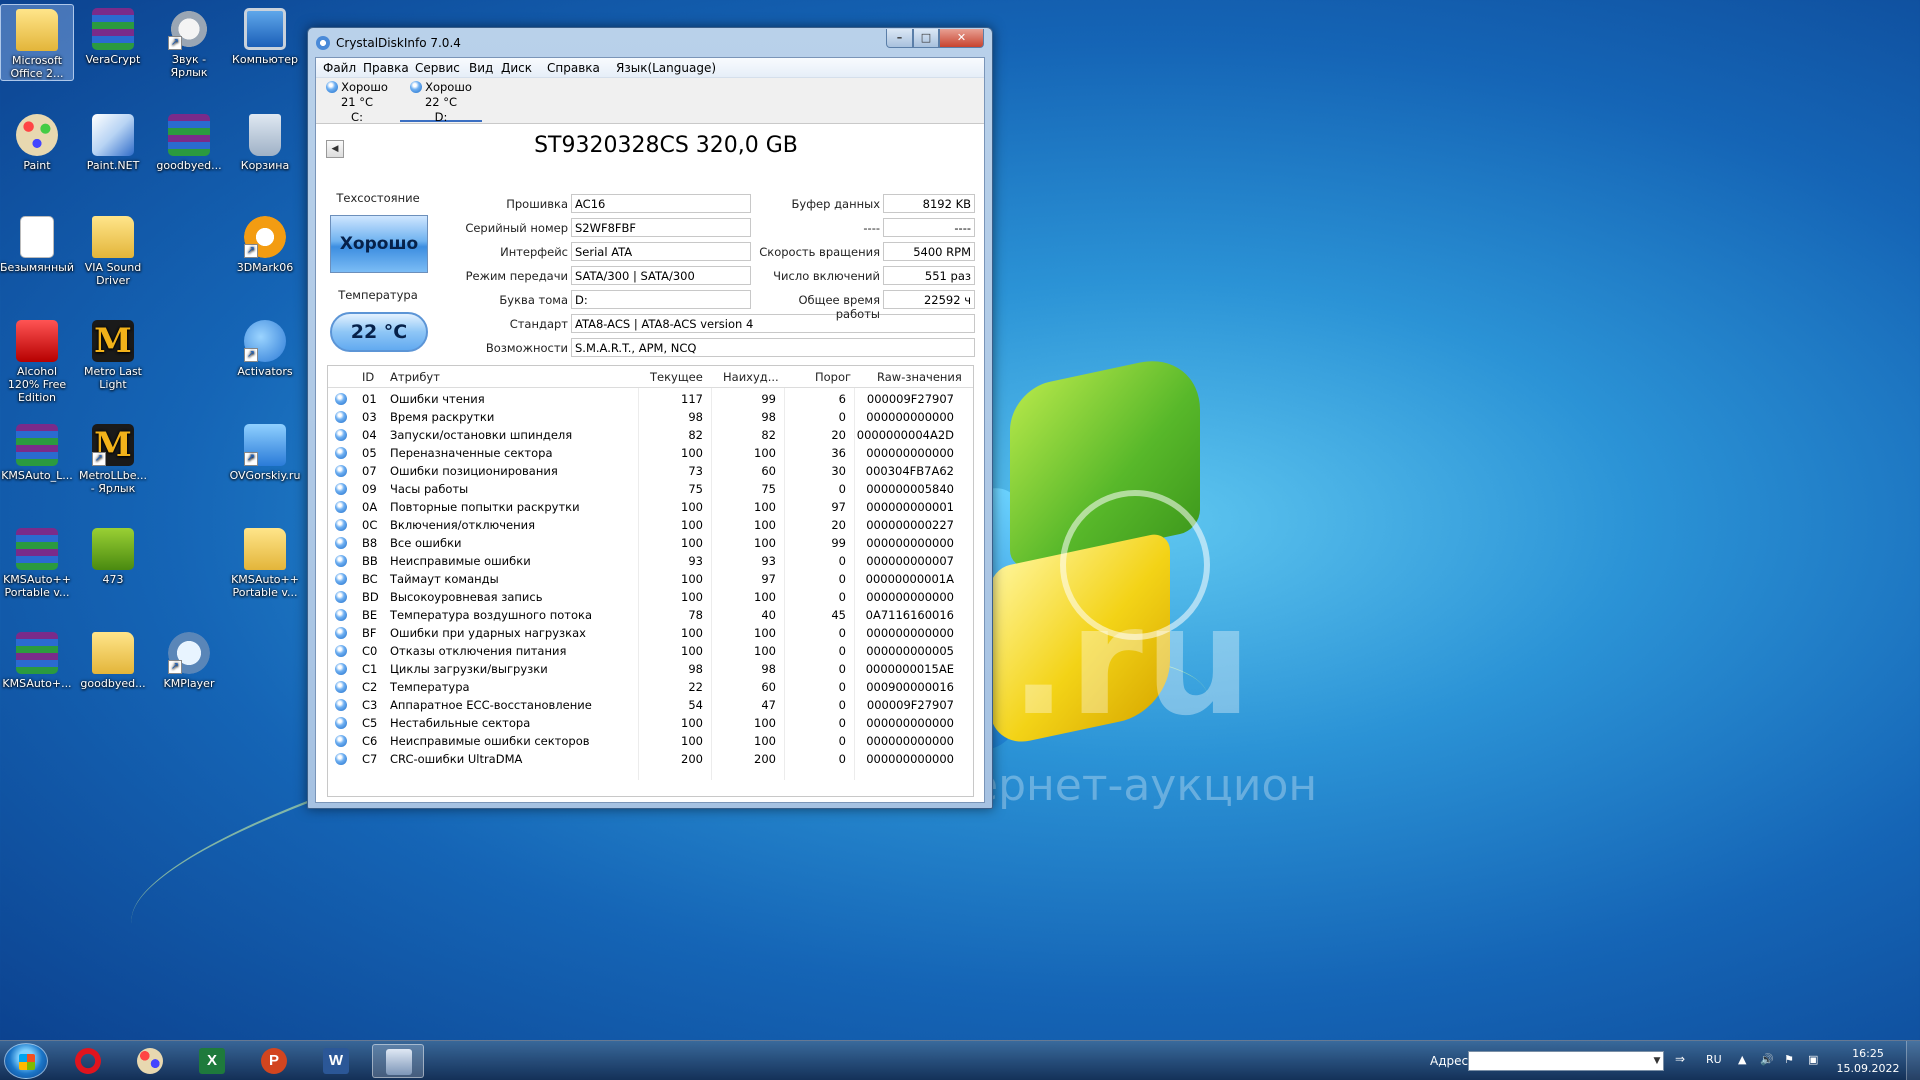 The width and height of the screenshot is (1920, 1080). What do you see at coordinates (478, 651) in the screenshot?
I see `cell-attr: Отказы отключения питания` at bounding box center [478, 651].